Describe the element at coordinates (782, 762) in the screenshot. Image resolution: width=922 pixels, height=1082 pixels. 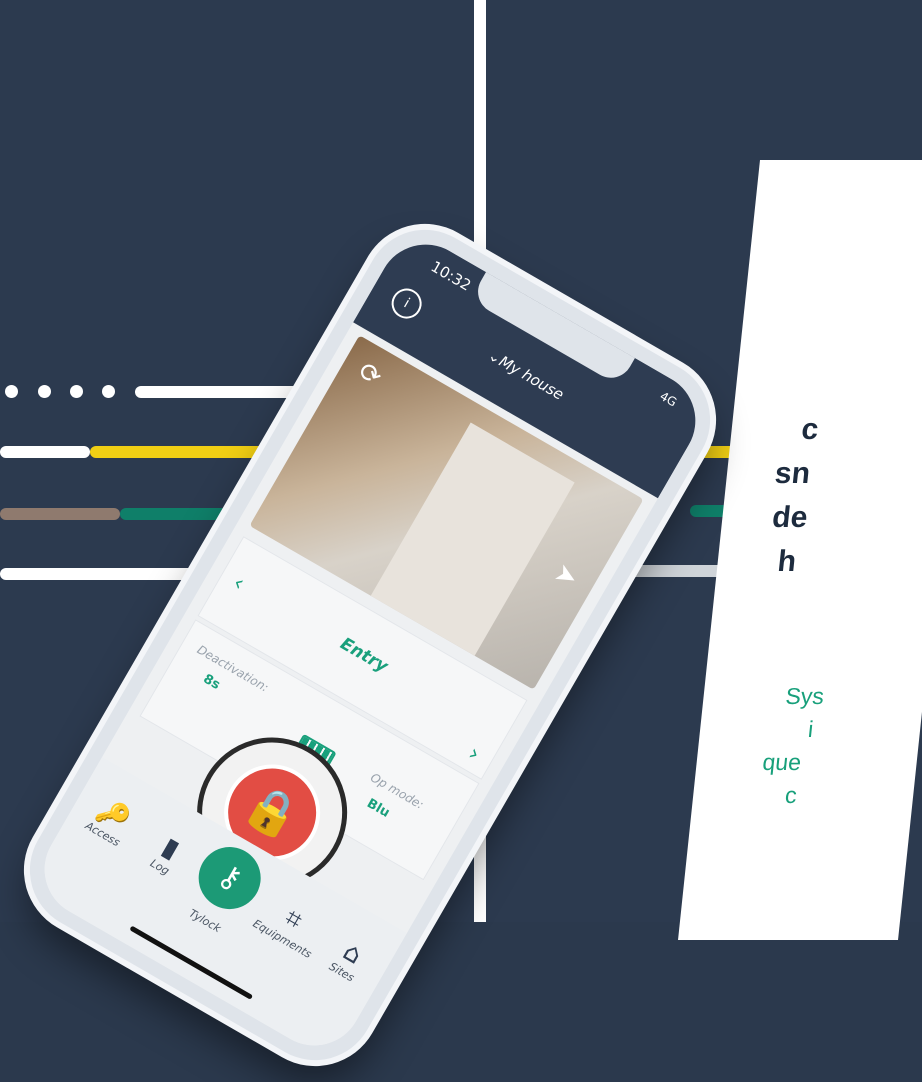
I see `promo-body-line: que` at that location.